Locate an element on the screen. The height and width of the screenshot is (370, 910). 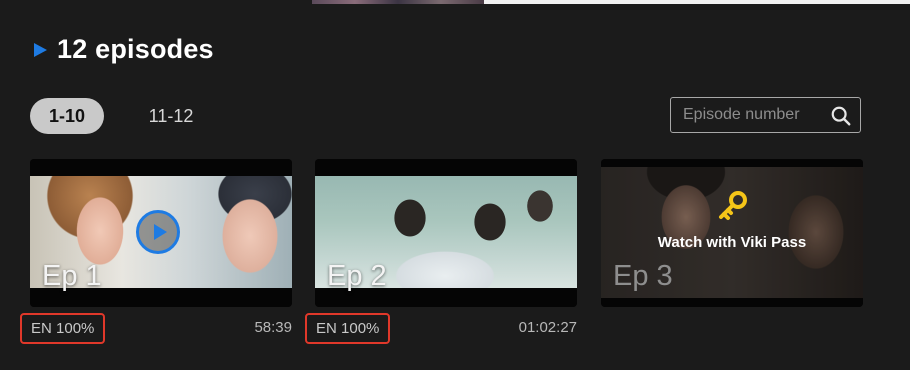
episode-card-3: Watch with Viki Pass Ep 3 is located at coordinates (732, 233).